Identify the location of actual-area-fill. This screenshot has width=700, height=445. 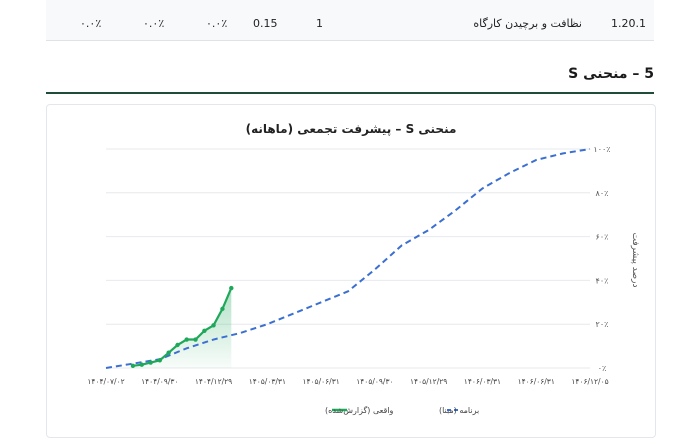
(182, 328).